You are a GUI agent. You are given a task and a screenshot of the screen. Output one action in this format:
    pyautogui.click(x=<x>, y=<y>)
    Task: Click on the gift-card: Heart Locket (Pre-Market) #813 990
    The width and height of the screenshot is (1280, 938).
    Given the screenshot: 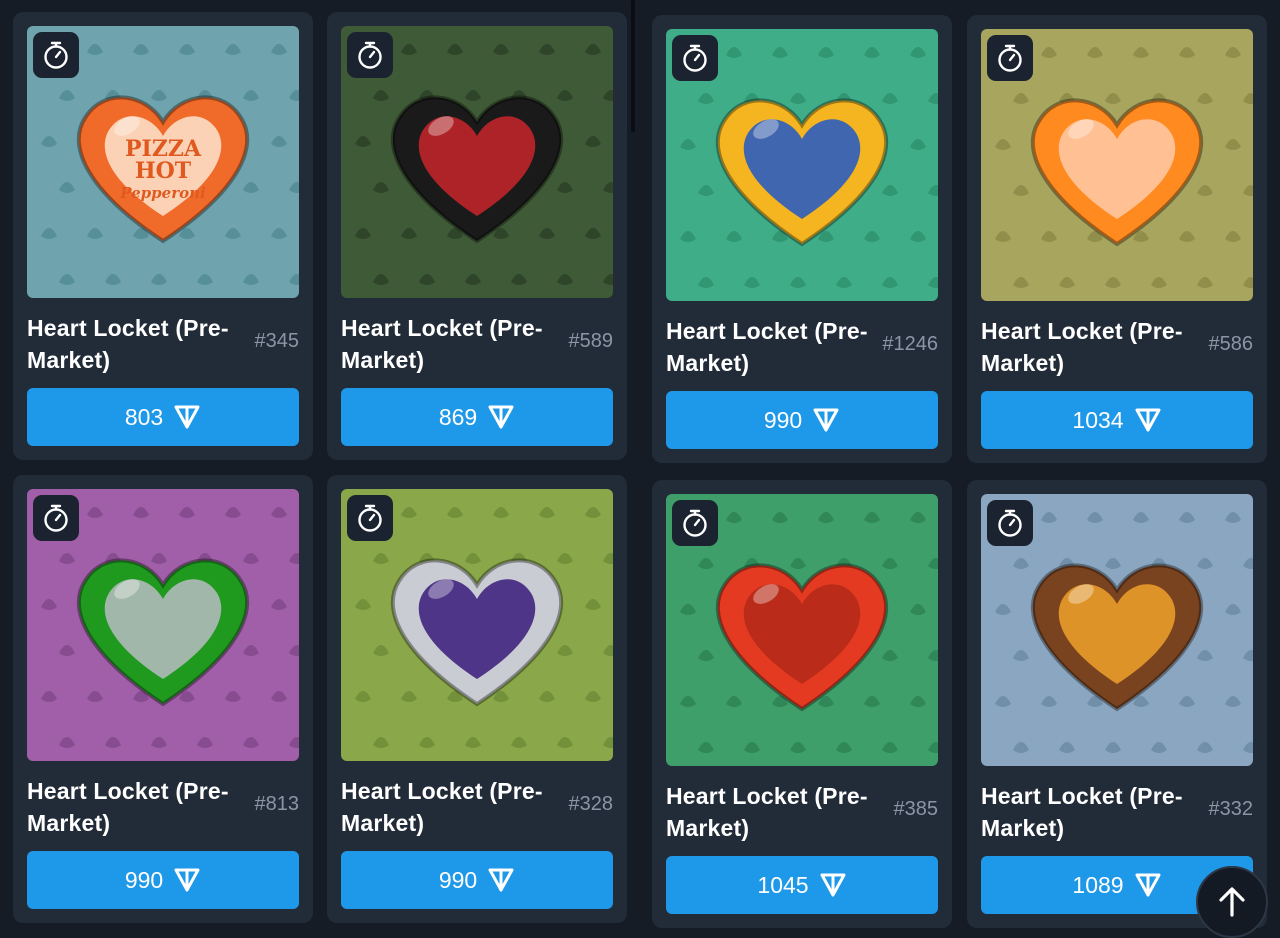 What is the action you would take?
    pyautogui.click(x=163, y=699)
    